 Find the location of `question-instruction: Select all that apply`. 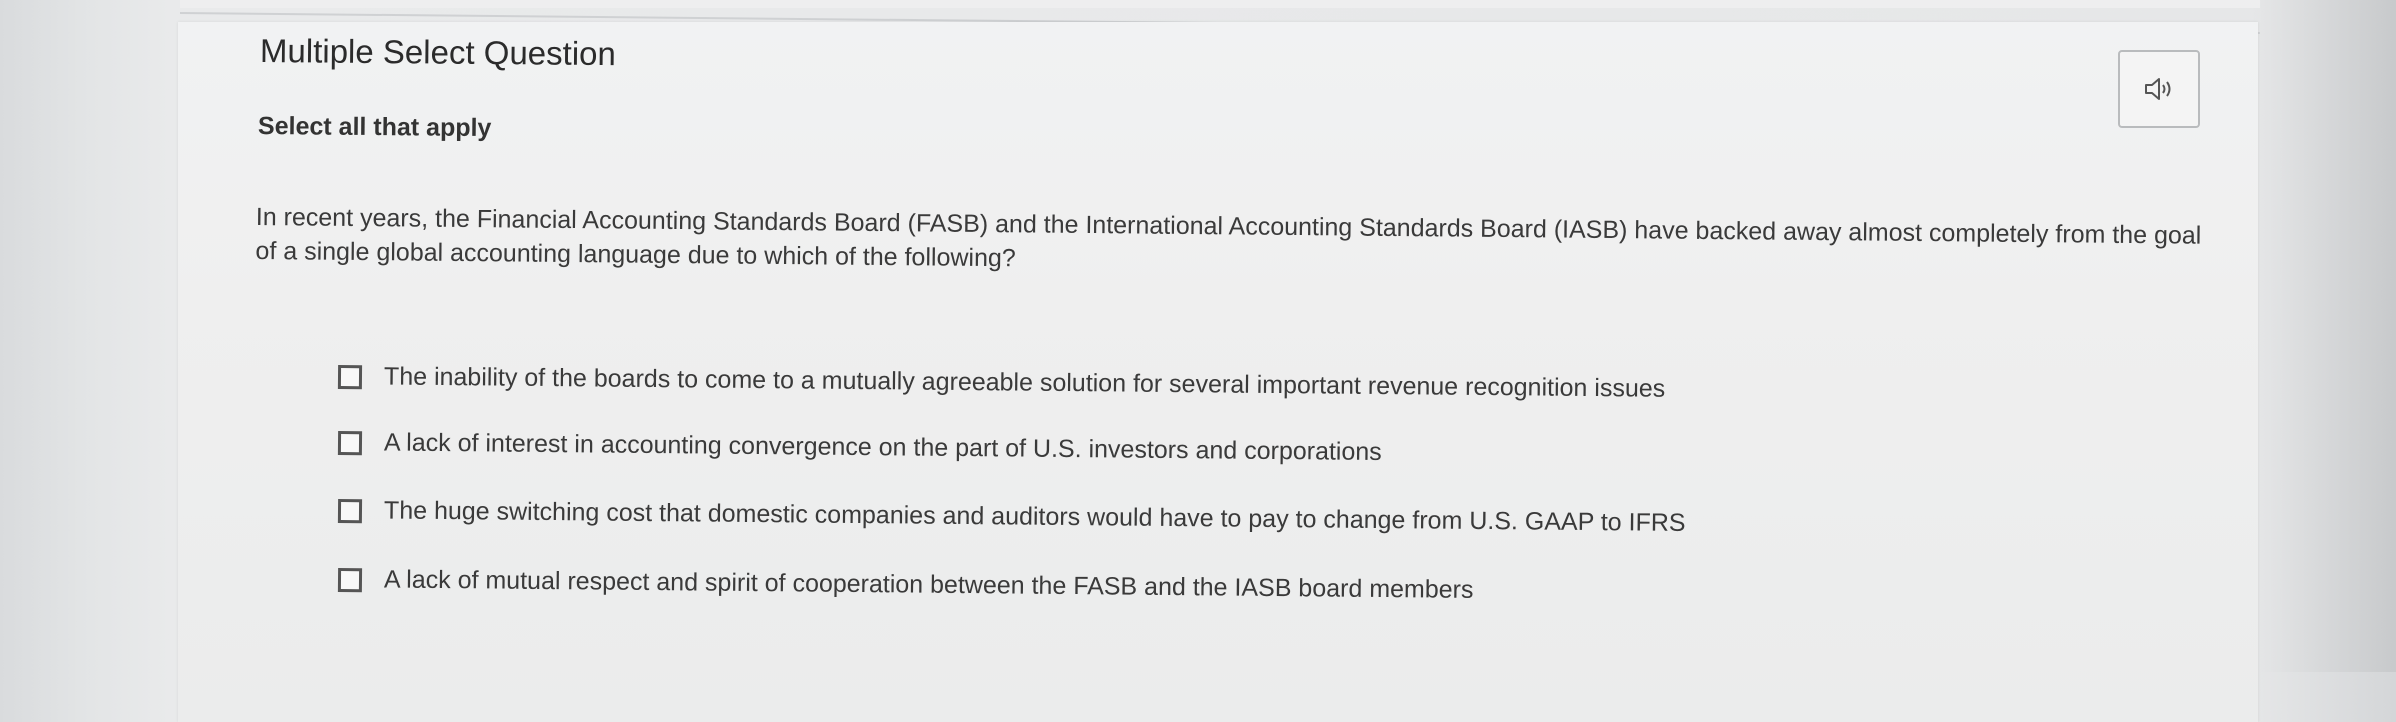

question-instruction: Select all that apply is located at coordinates (374, 127).